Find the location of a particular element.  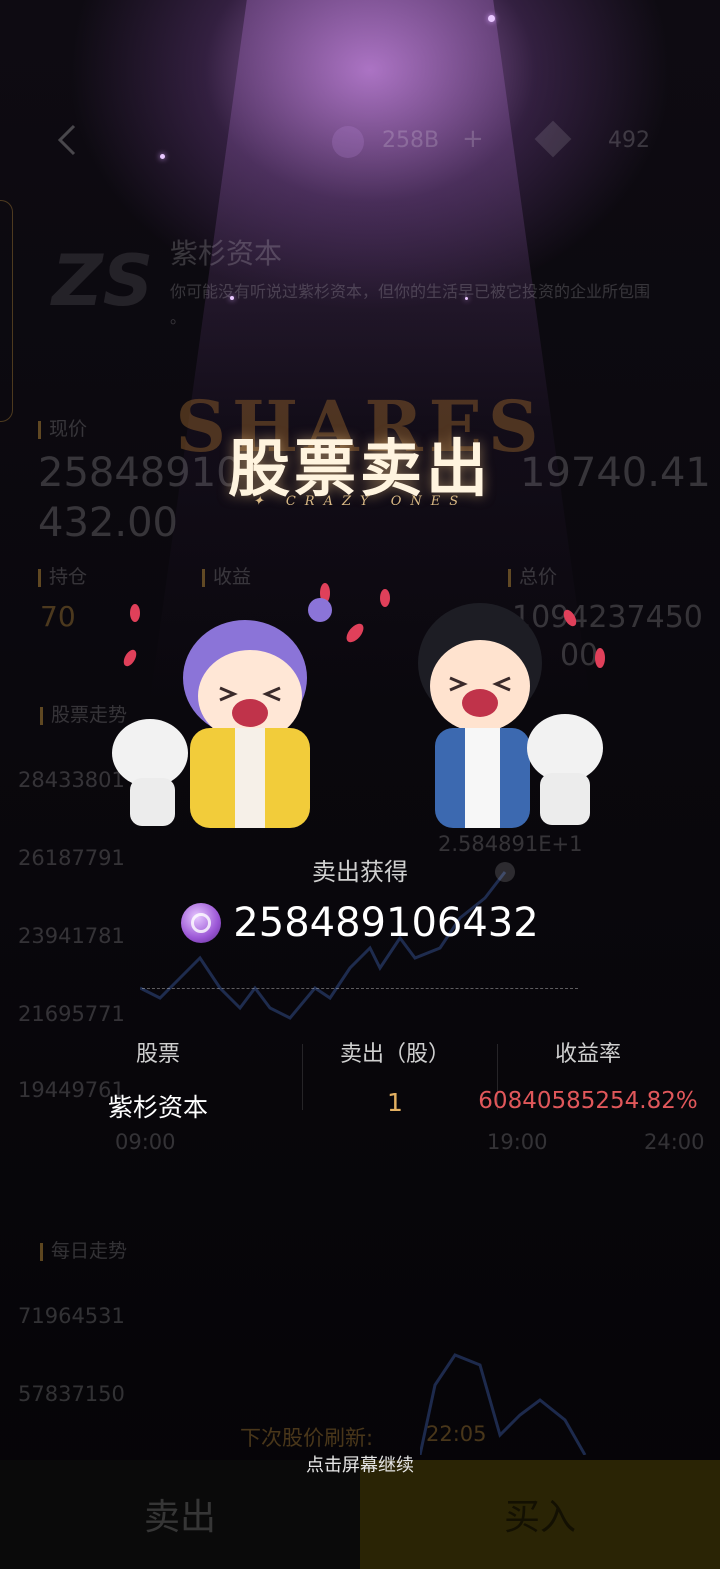

back-chevron-icon is located at coordinates (67, 140).